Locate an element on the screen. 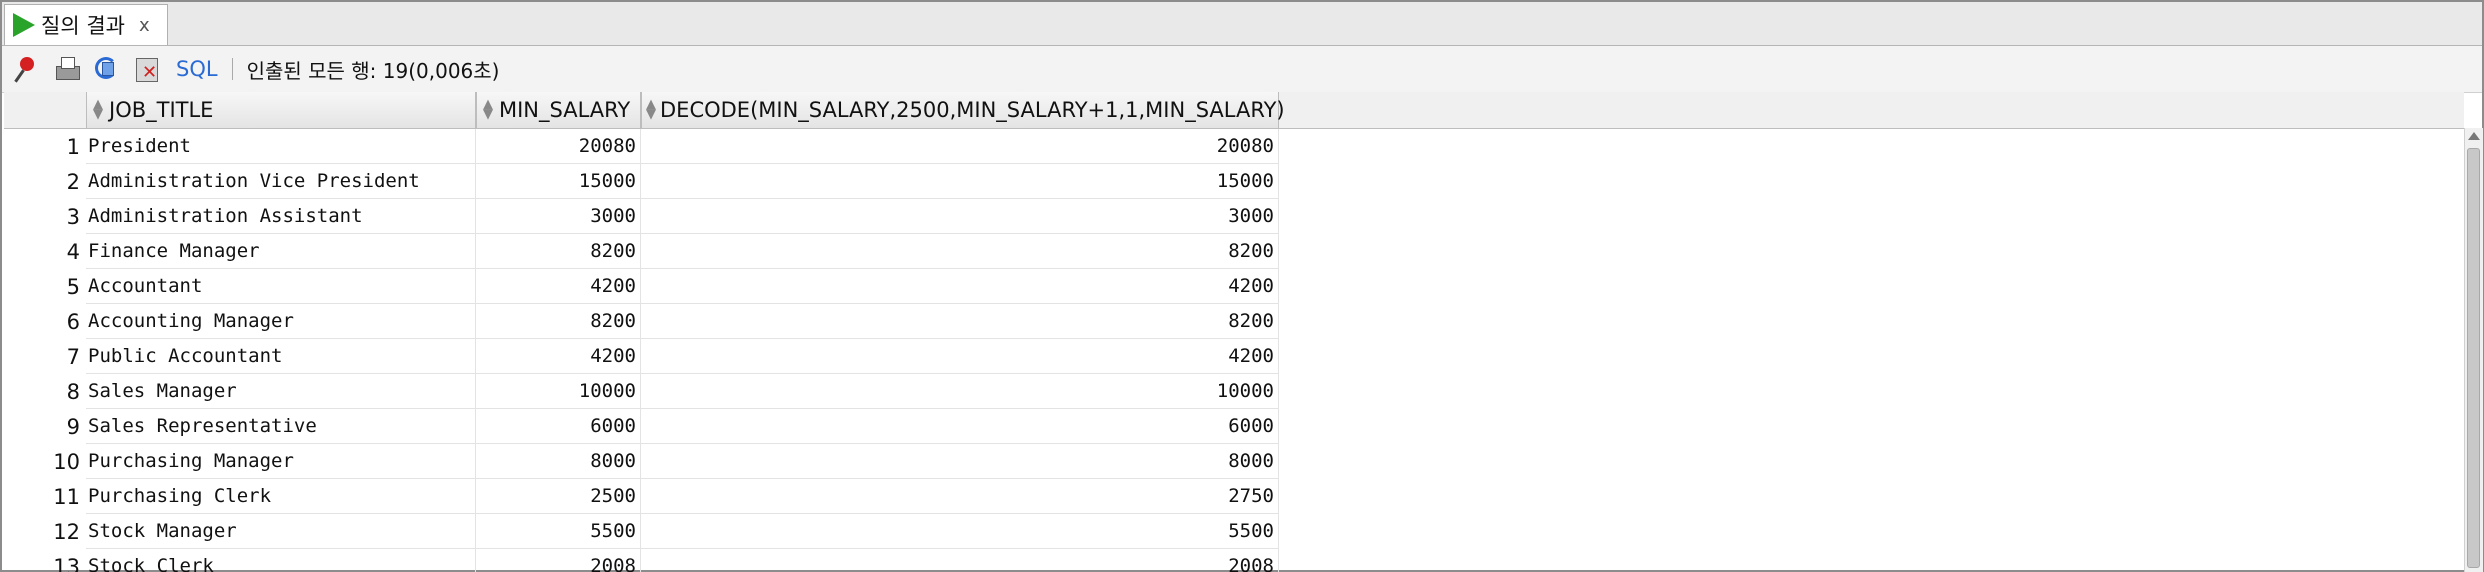  cell-min-salary: 3000 is located at coordinates (558, 216).